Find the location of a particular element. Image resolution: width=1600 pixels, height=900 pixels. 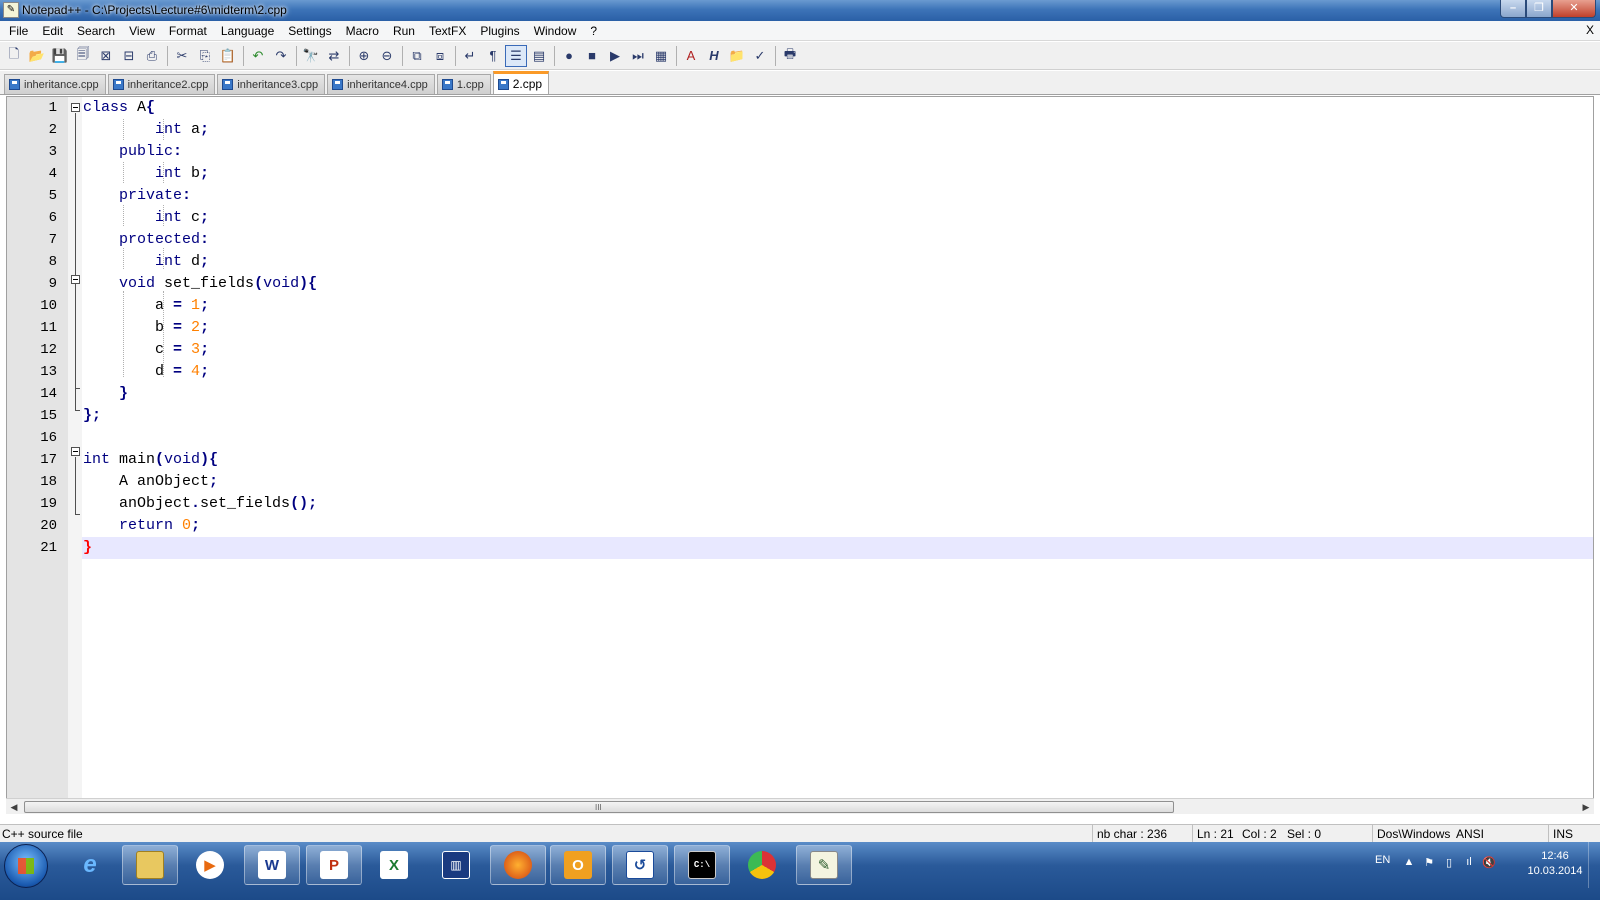

scroll-left-icon: ◀ is located at coordinates (14, 807).